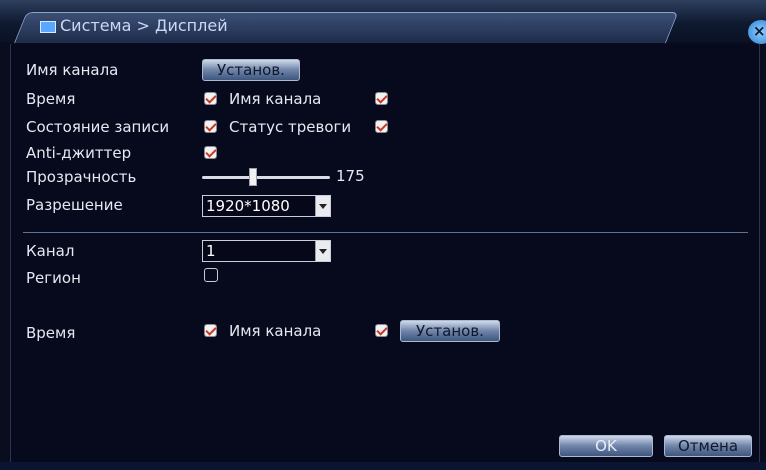  What do you see at coordinates (708, 446) in the screenshot?
I see `cancel-button: Отмена` at bounding box center [708, 446].